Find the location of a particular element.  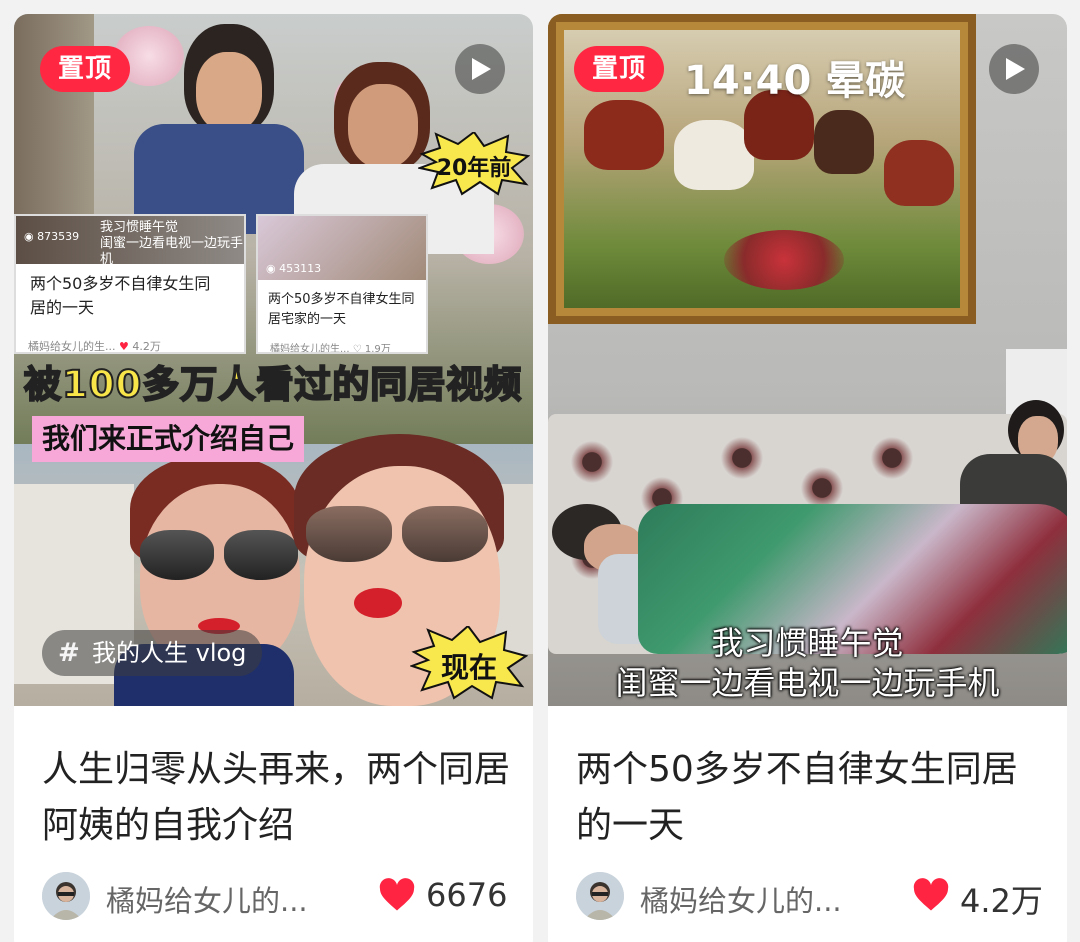

embedded-views: ◉ 453113 is located at coordinates (294, 268).